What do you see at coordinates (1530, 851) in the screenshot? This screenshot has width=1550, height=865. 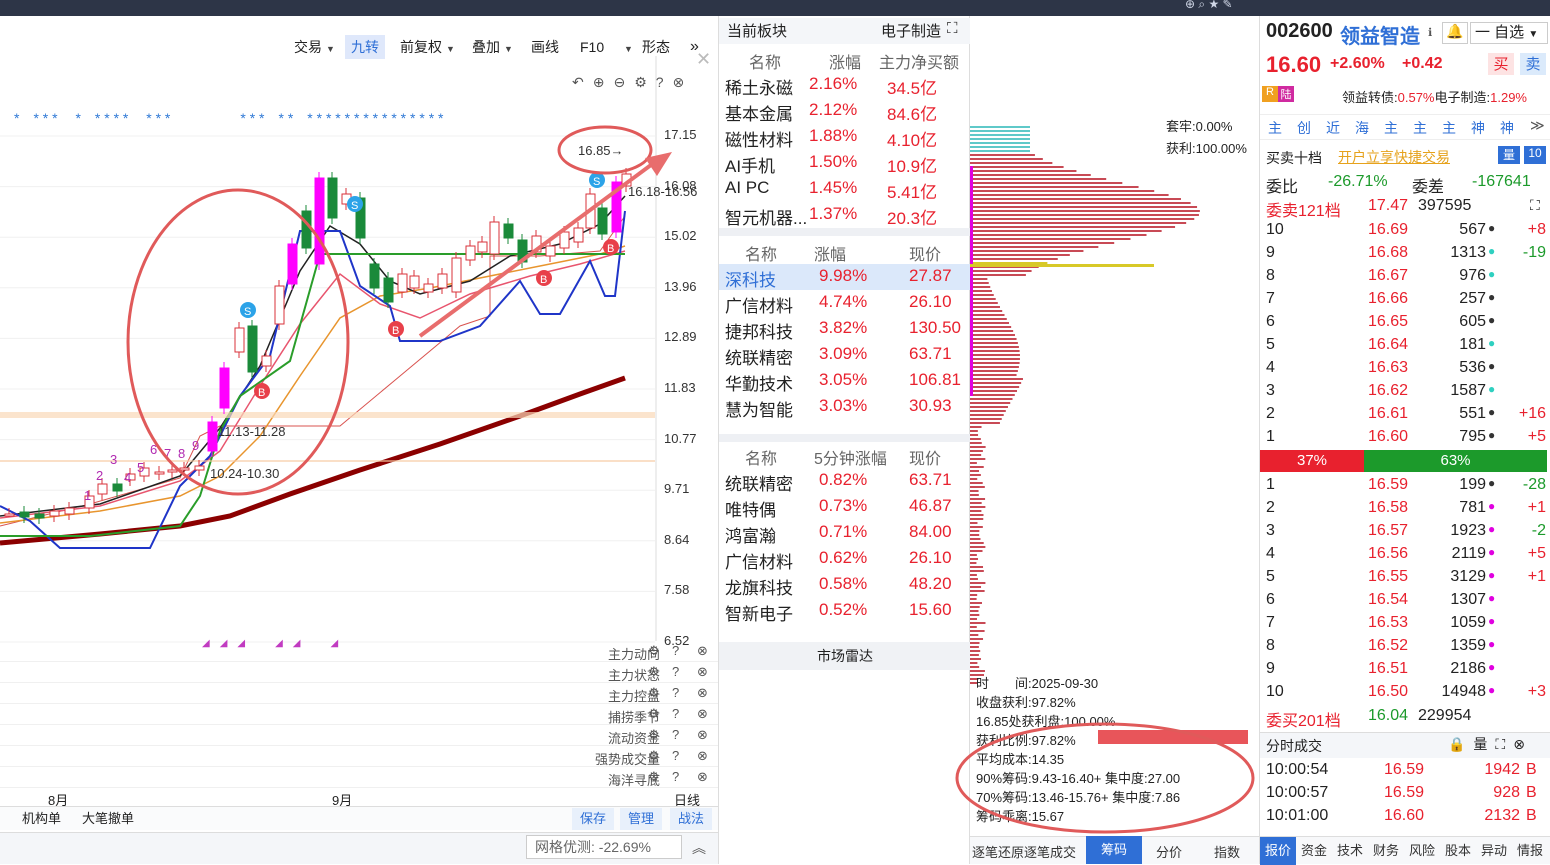 I see `tab-7: 情报` at bounding box center [1530, 851].